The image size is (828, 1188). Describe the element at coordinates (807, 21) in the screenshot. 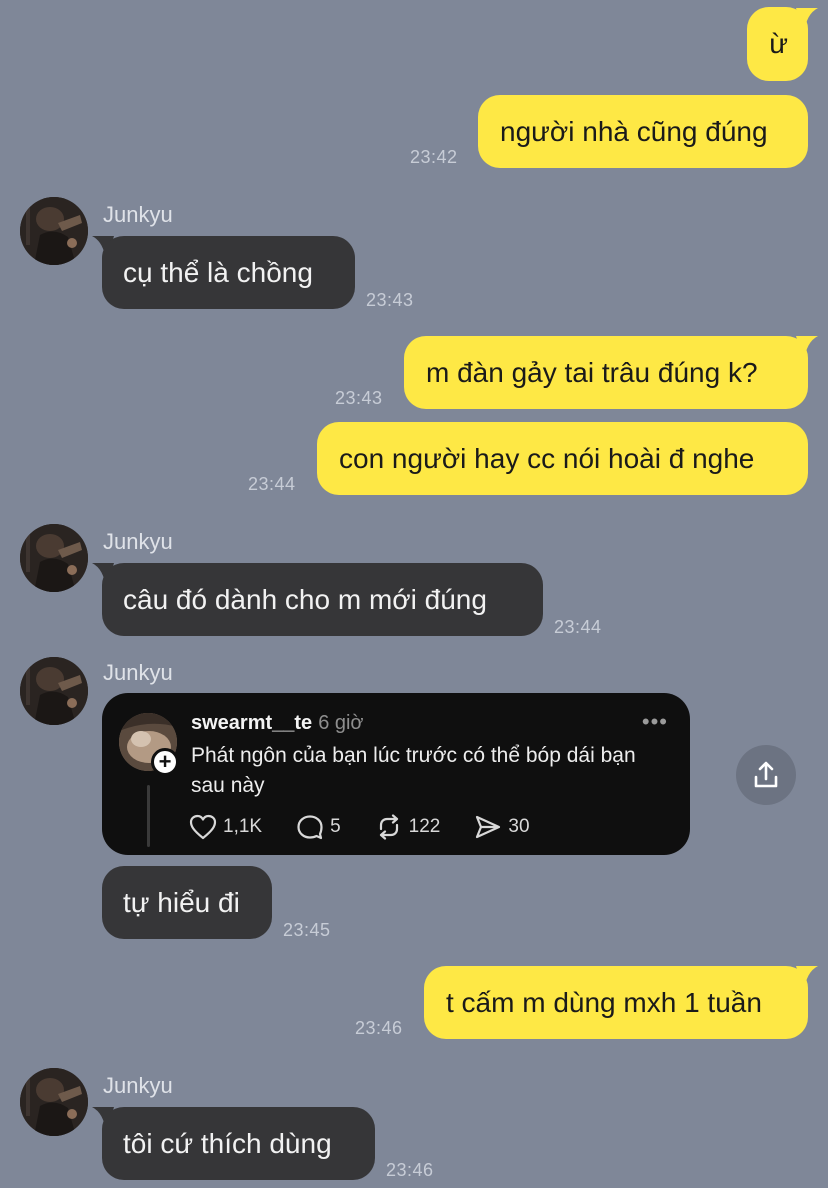

I see `bubble-tail` at that location.